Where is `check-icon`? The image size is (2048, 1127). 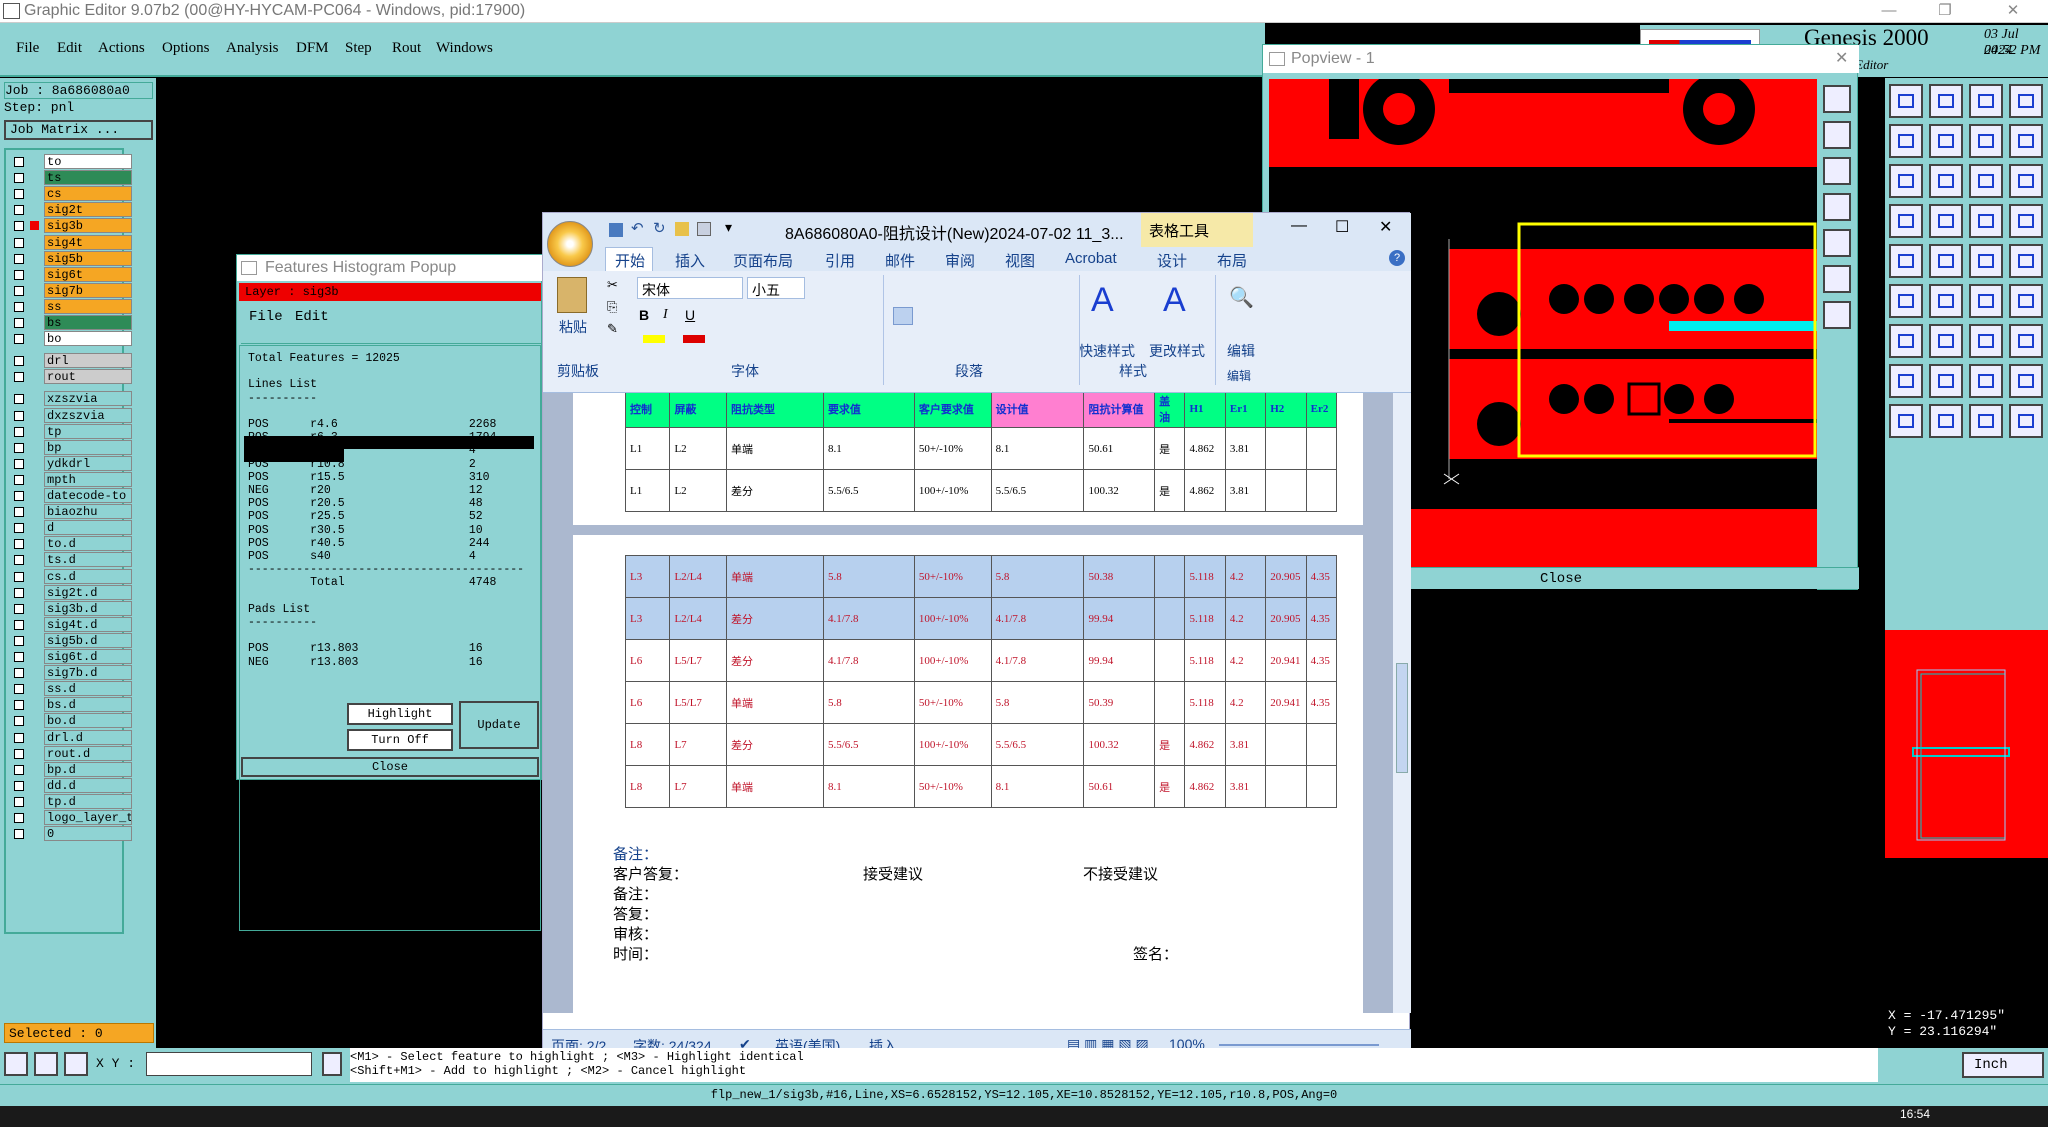
check-icon is located at coordinates (2026, 341).